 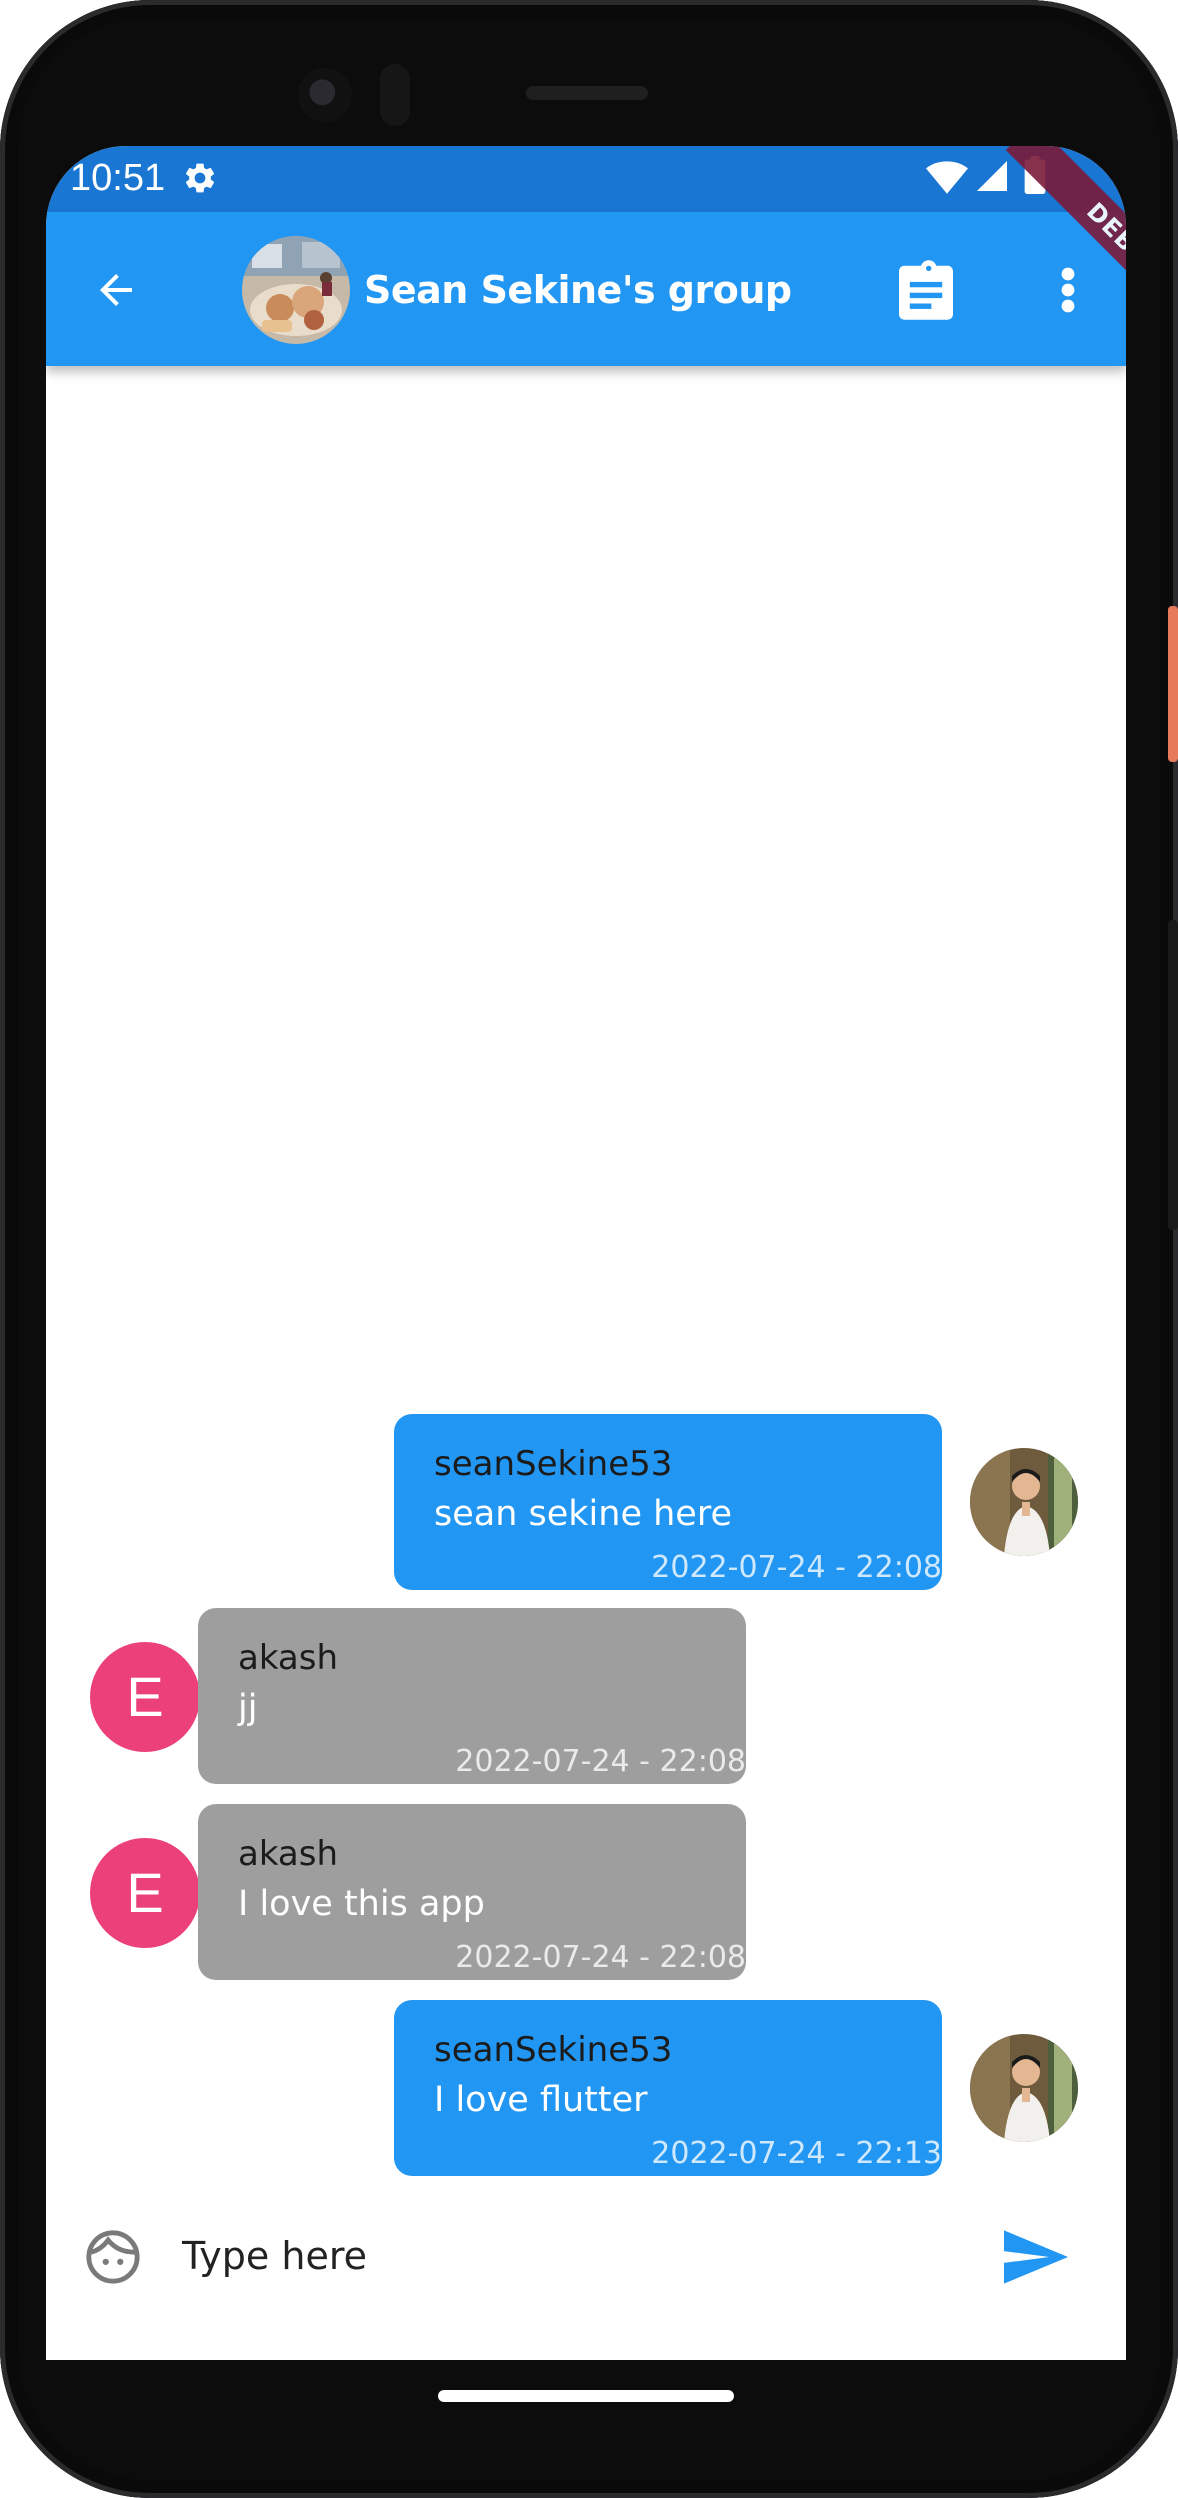 What do you see at coordinates (586, 179) in the screenshot?
I see `status-bar: 10:51` at bounding box center [586, 179].